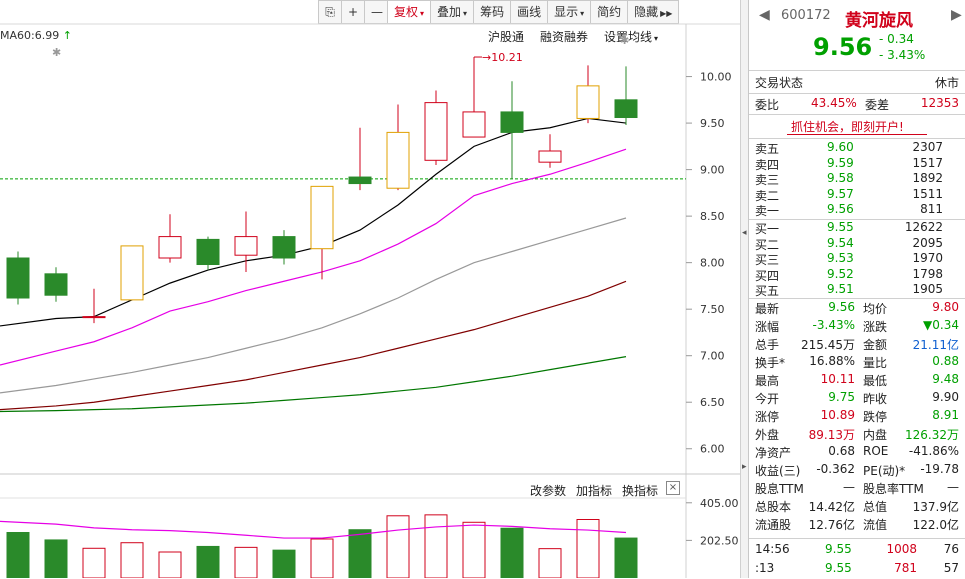  I want to click on ask-label: 卖一, so click(767, 211).